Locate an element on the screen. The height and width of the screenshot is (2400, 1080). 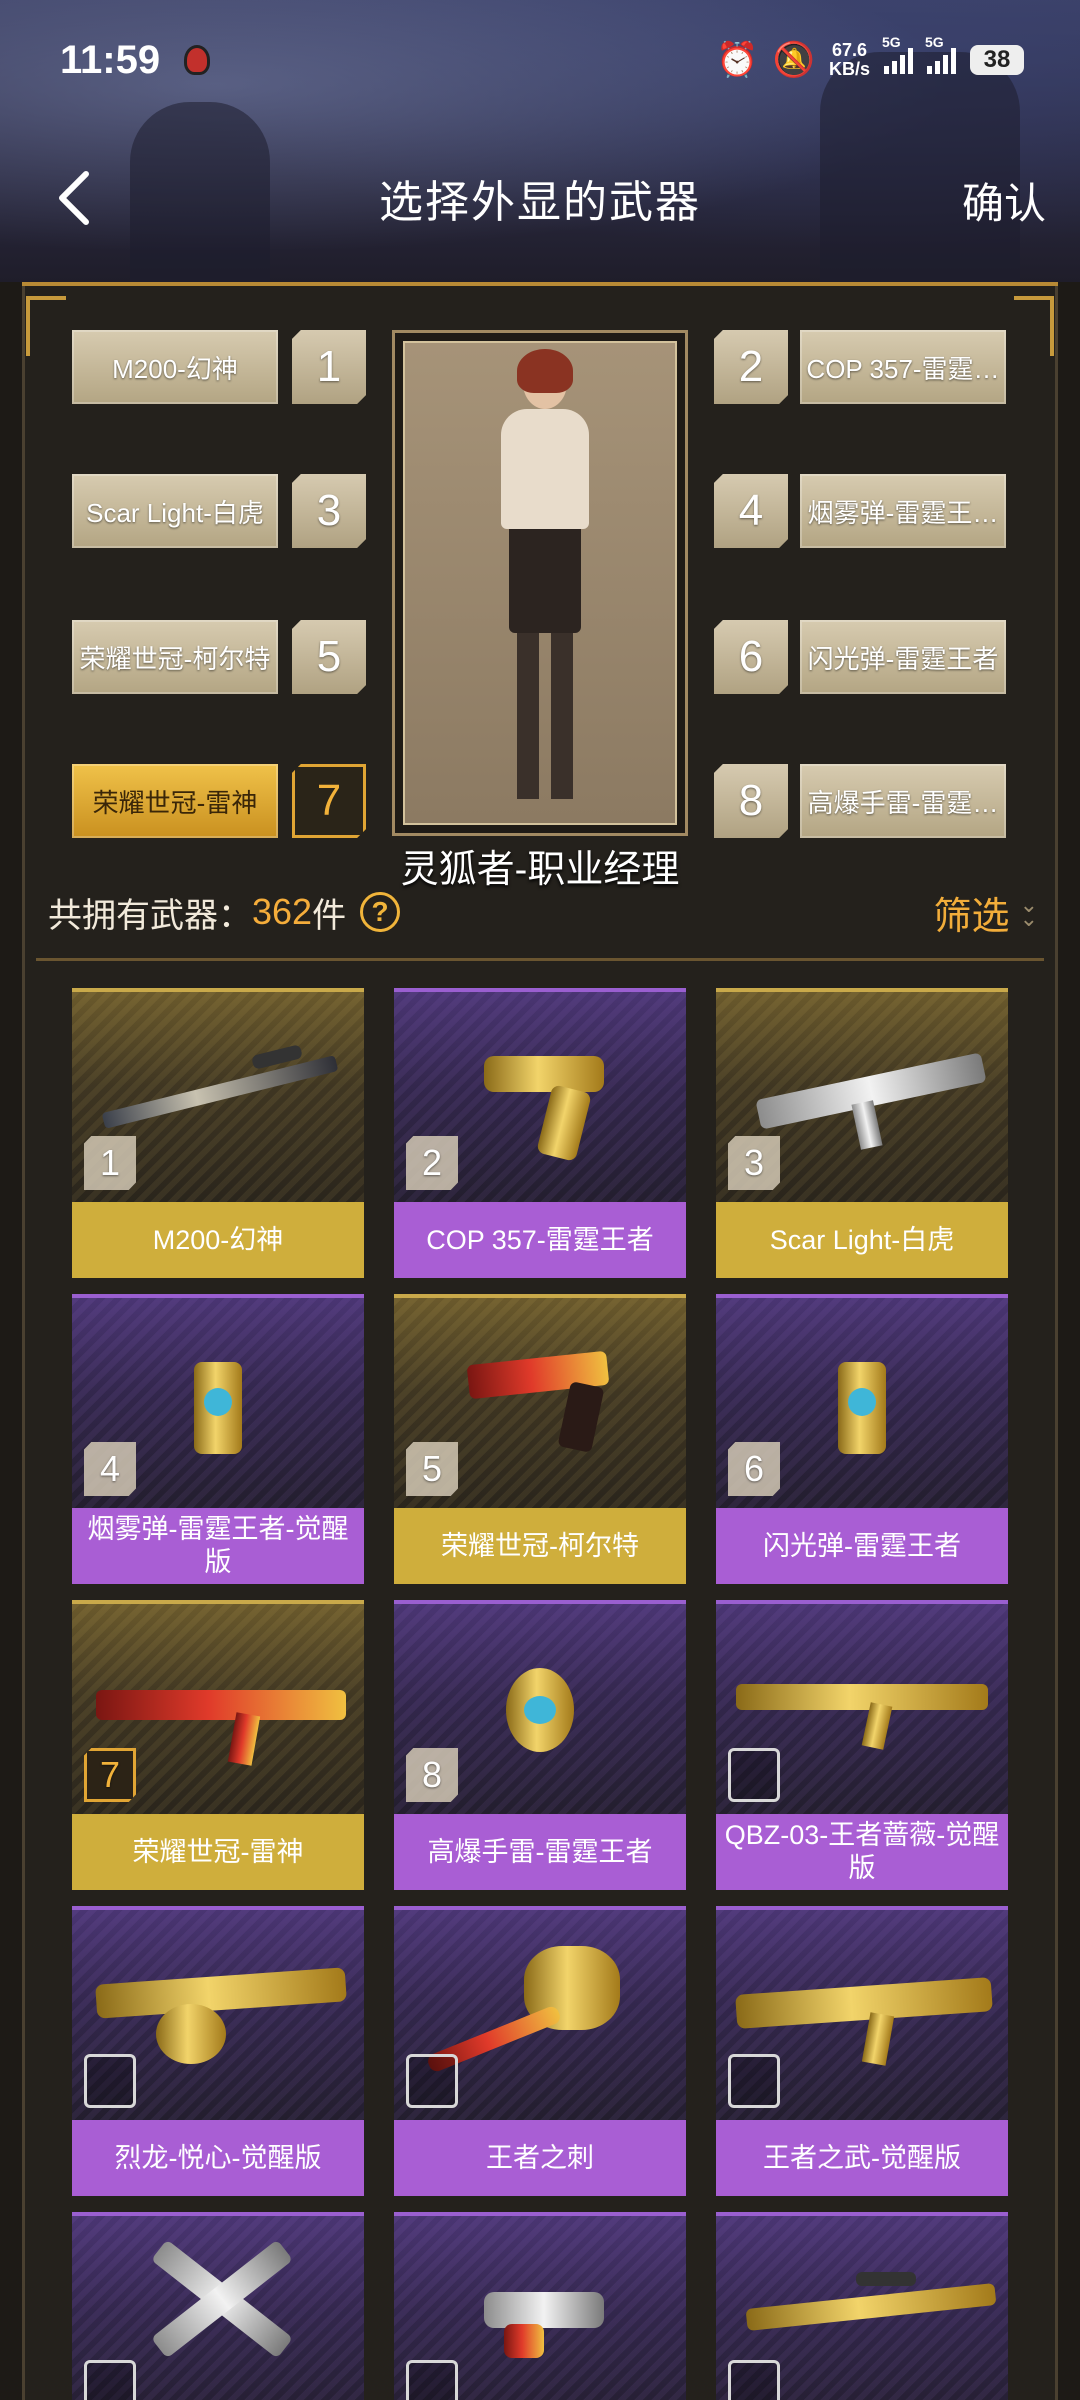
weapon-name: 王者之刺 is located at coordinates (540, 2158).